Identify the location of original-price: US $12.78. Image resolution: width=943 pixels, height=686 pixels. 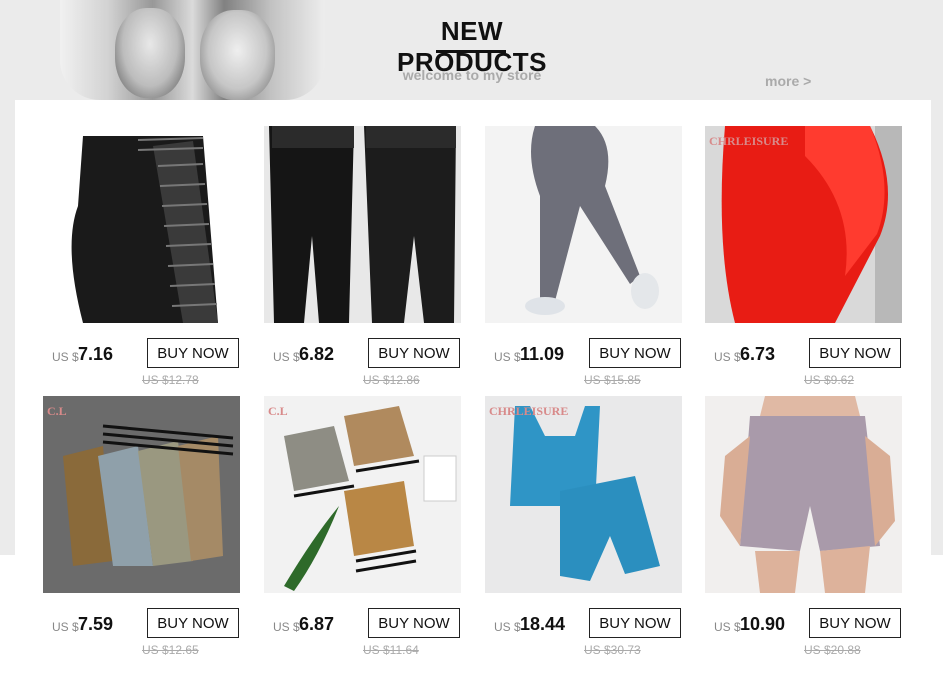
(170, 380).